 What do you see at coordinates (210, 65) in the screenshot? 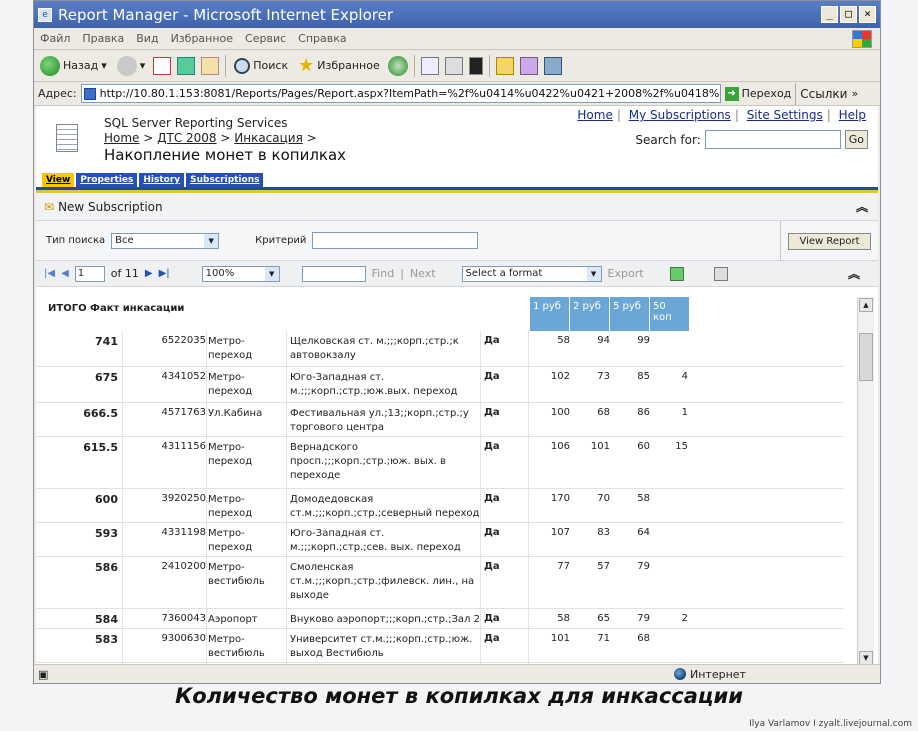
I see `home-icon` at bounding box center [210, 65].